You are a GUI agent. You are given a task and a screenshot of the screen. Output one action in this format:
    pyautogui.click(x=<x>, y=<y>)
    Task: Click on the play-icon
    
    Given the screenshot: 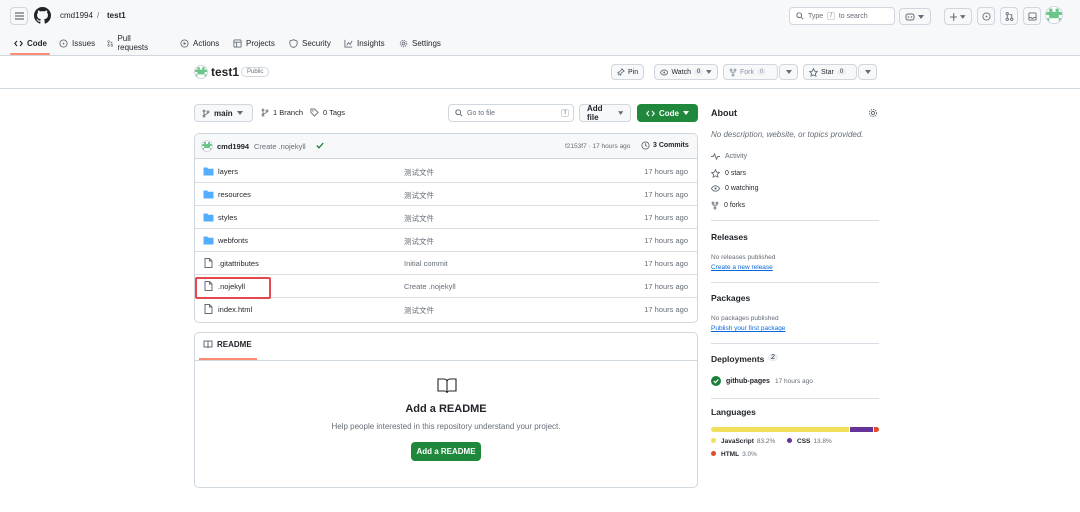 What is the action you would take?
    pyautogui.click(x=184, y=43)
    